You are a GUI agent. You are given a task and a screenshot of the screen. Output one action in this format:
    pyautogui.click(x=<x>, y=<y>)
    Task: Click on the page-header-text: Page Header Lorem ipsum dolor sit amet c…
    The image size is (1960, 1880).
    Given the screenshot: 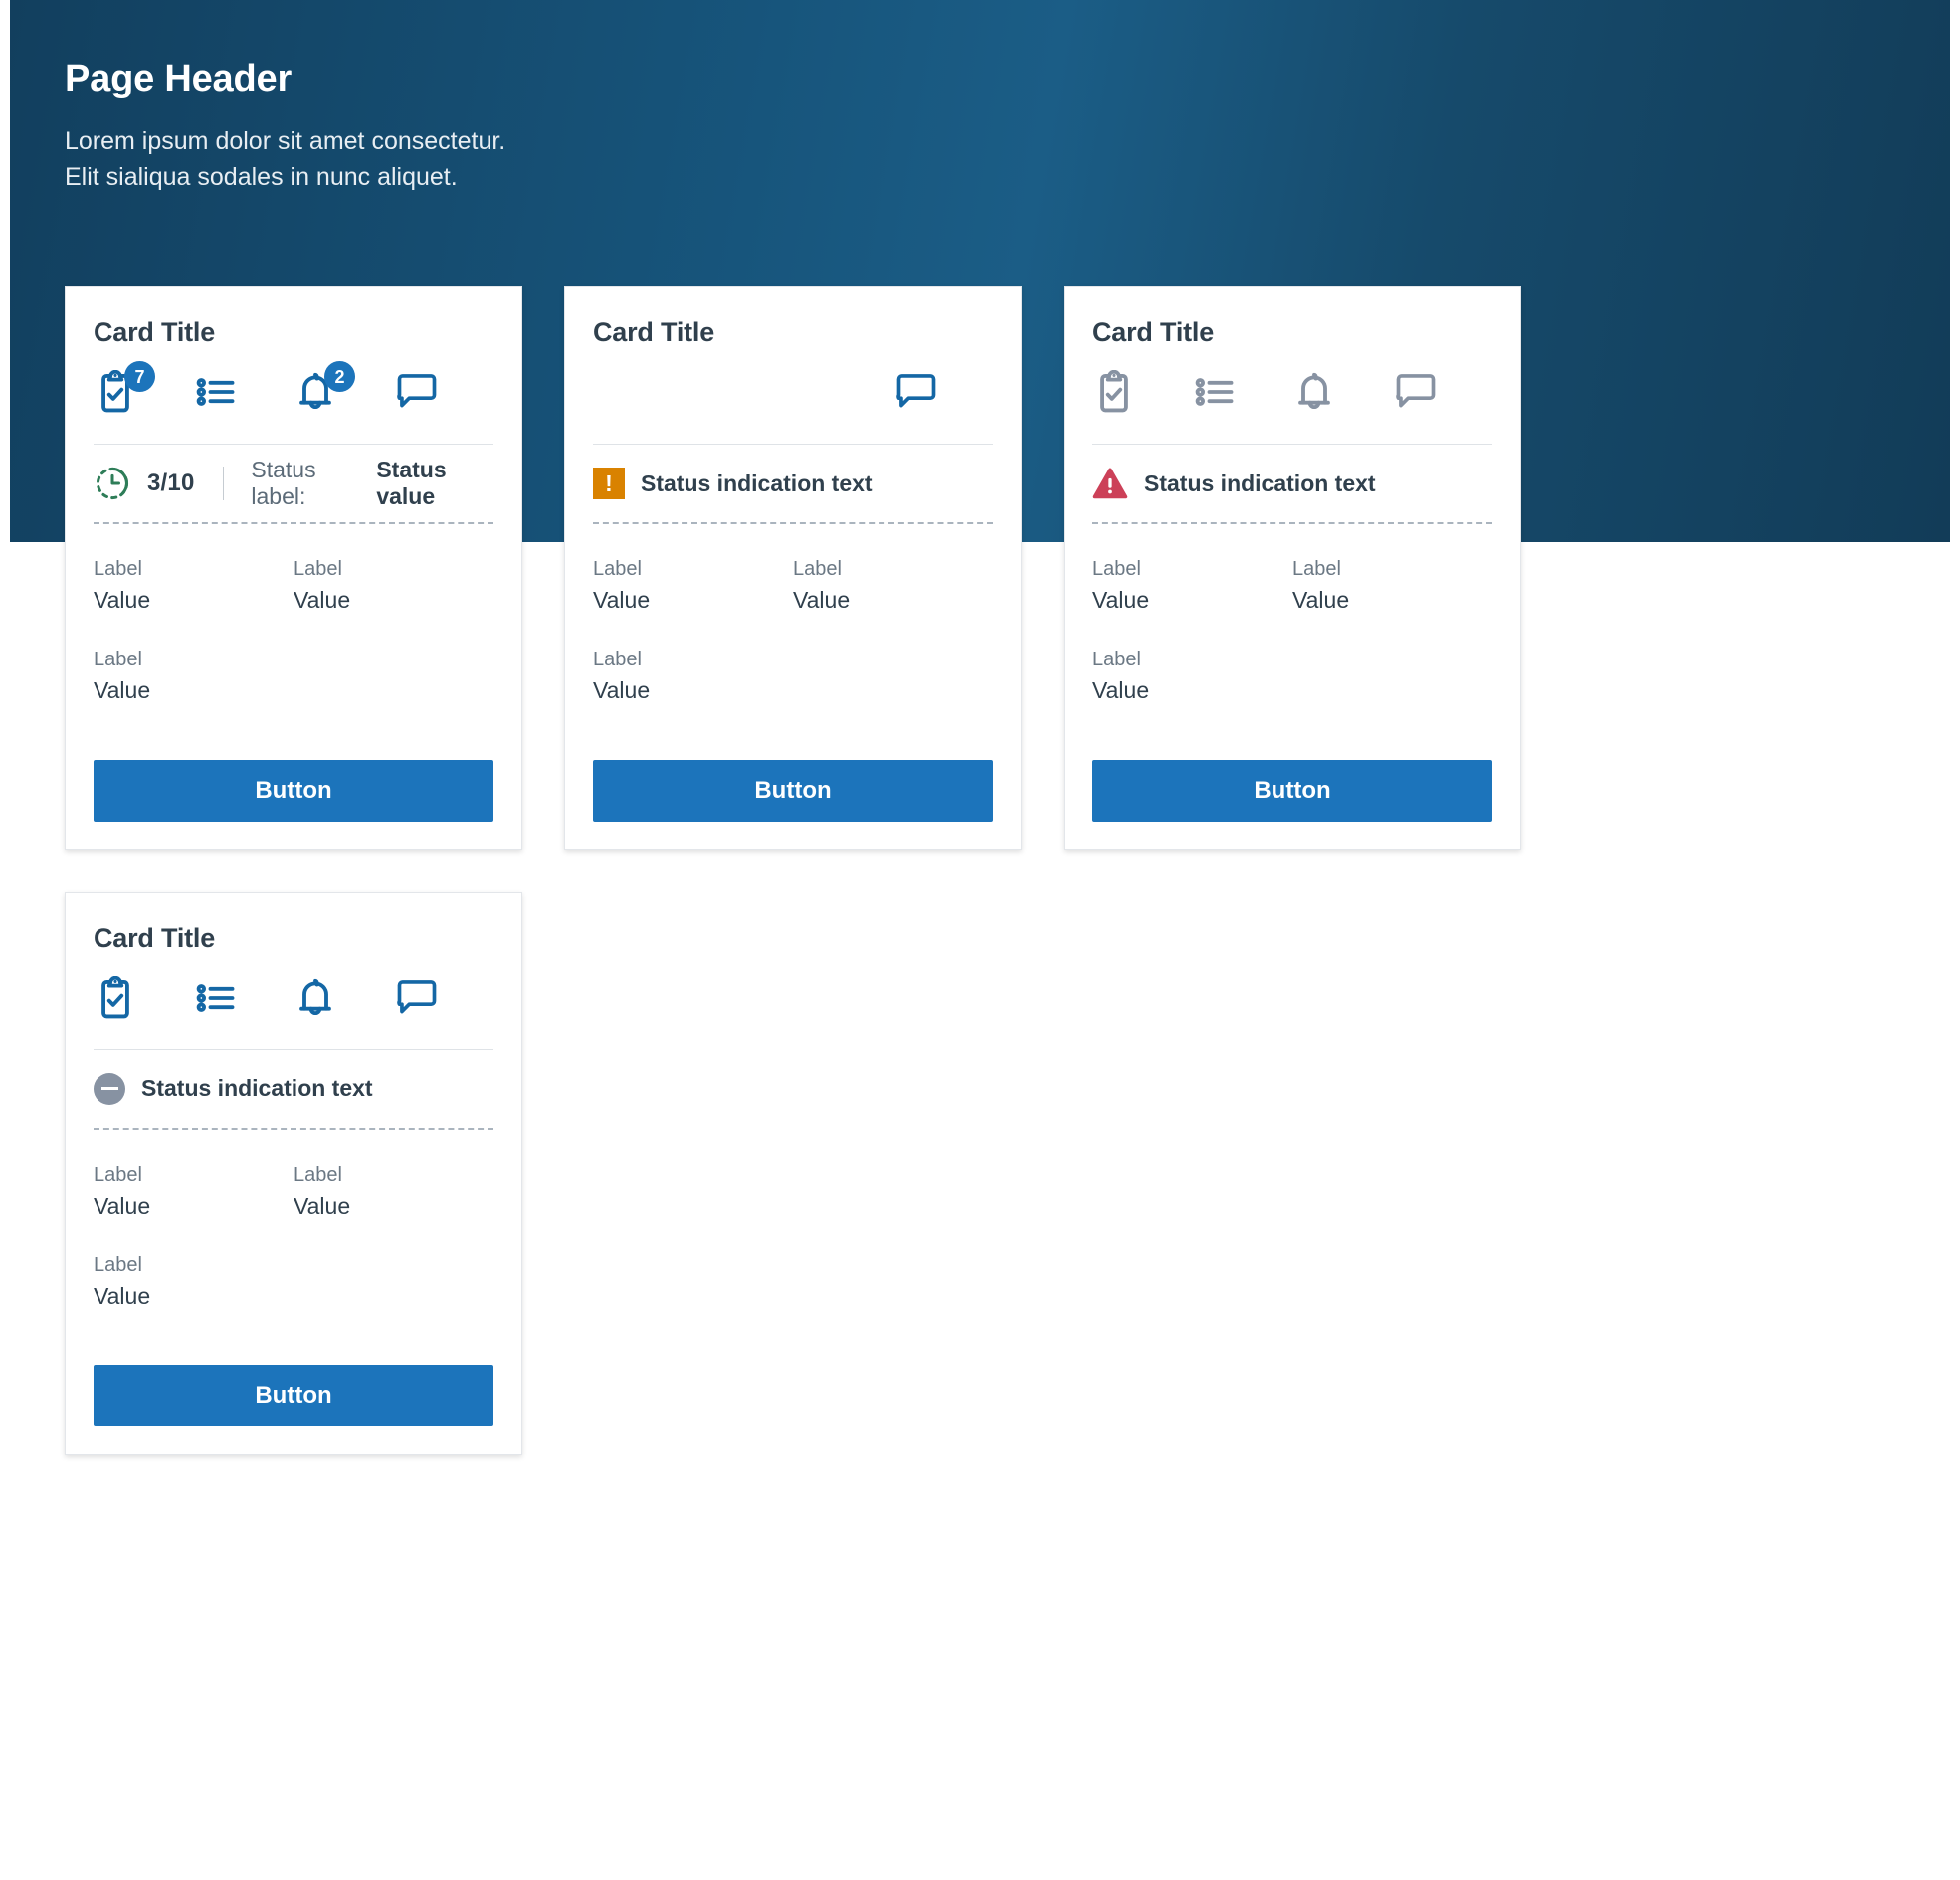 What is the action you would take?
    pyautogui.click(x=285, y=126)
    